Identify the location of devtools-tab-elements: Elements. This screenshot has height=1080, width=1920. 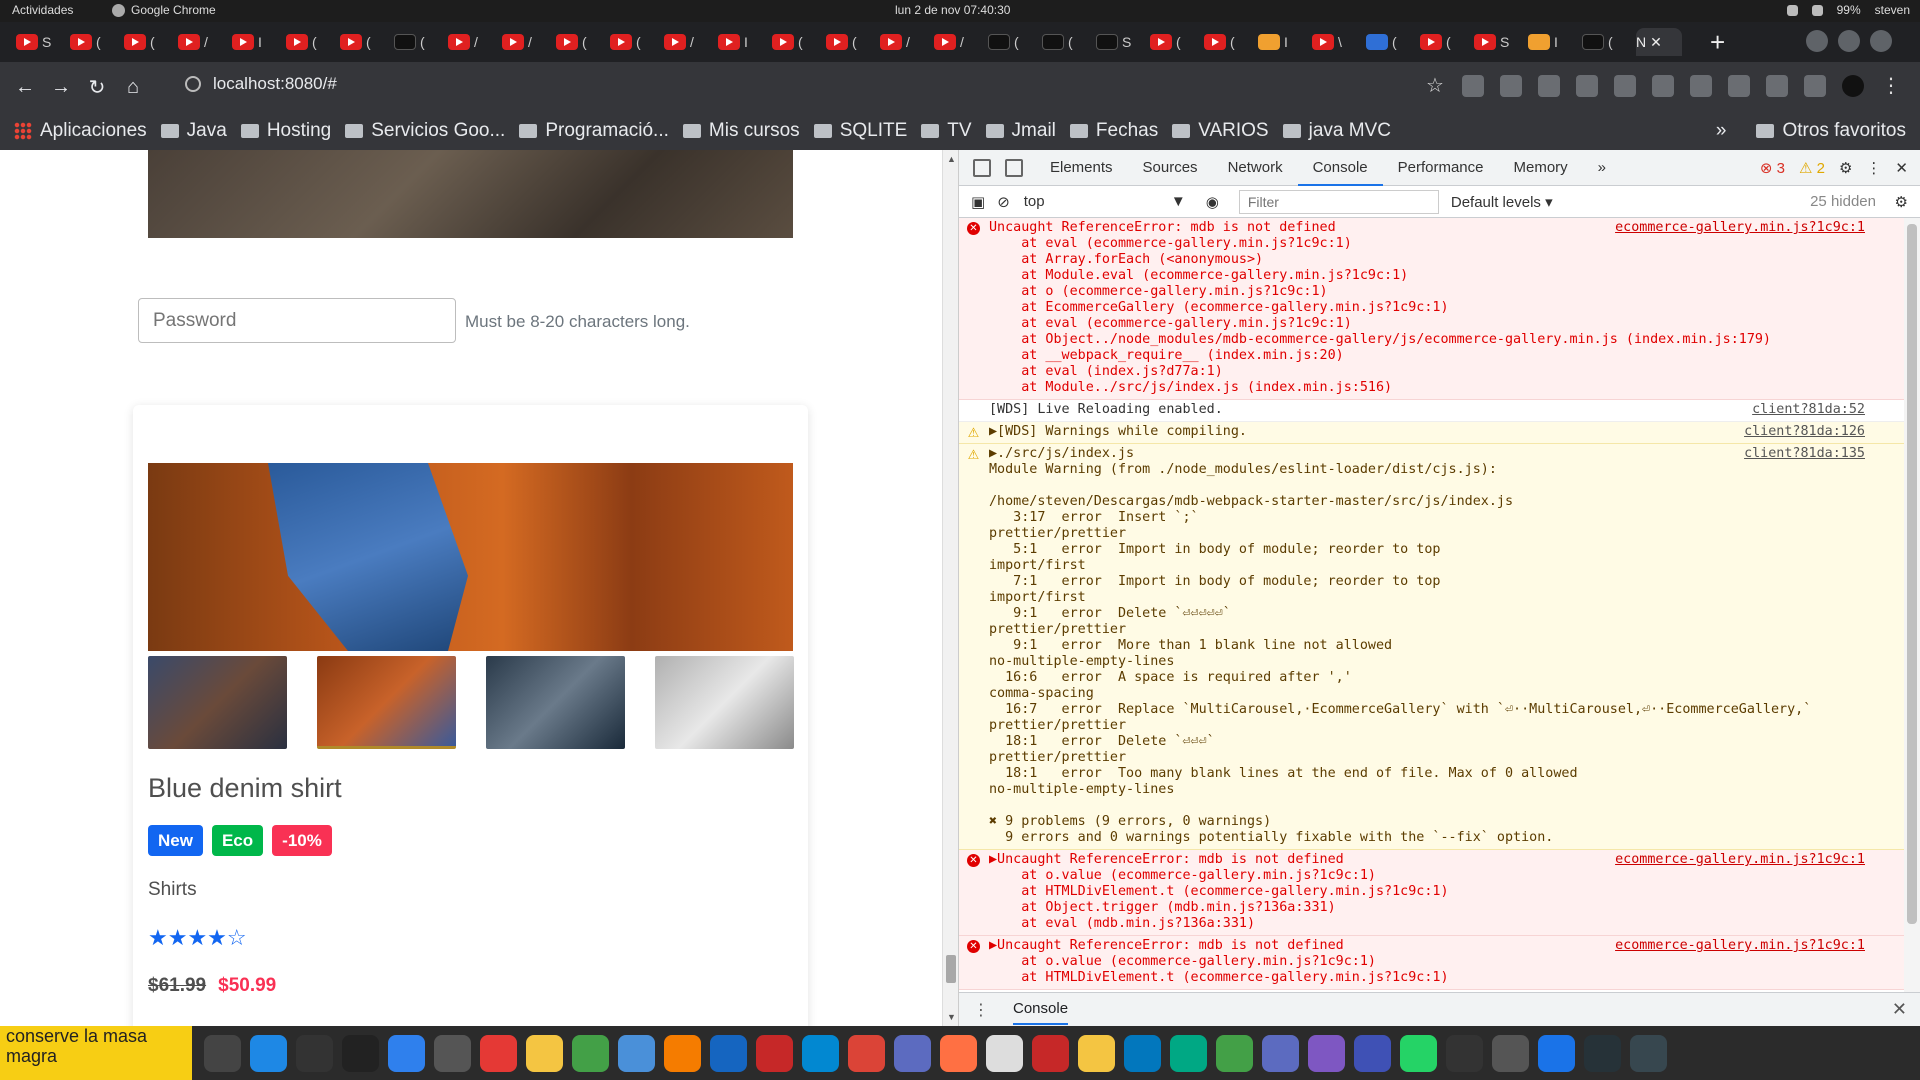
(1081, 168).